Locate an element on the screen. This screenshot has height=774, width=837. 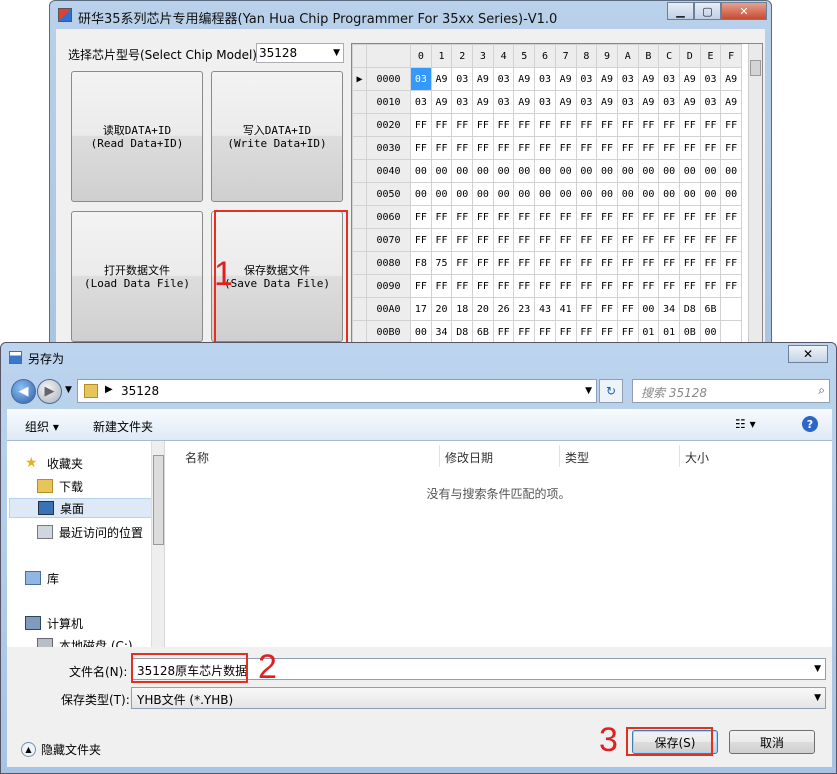
hex-row: 0040 00 00 00 00 00 00 00 00 00 00 00 00 00 00 00 00 is located at coordinates (547, 171).